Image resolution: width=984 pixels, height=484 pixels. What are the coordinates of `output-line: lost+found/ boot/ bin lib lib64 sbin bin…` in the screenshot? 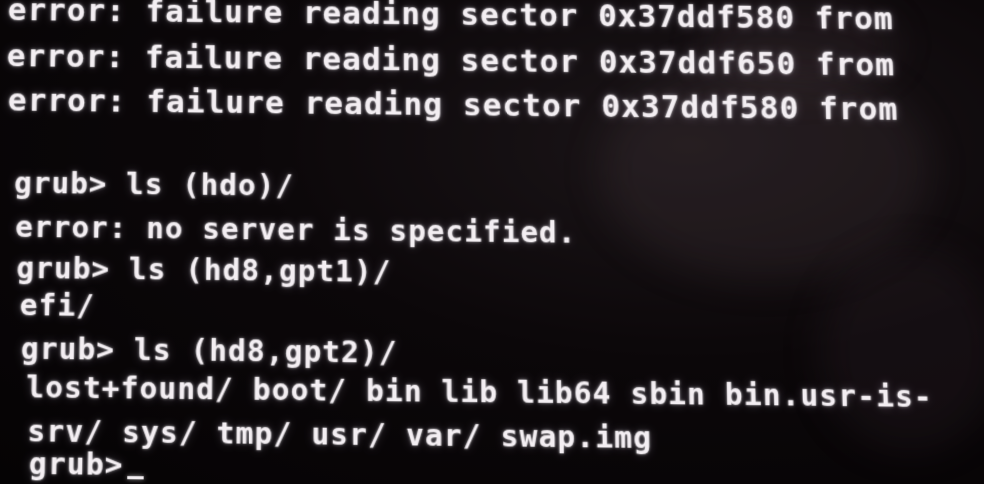 It's located at (479, 392).